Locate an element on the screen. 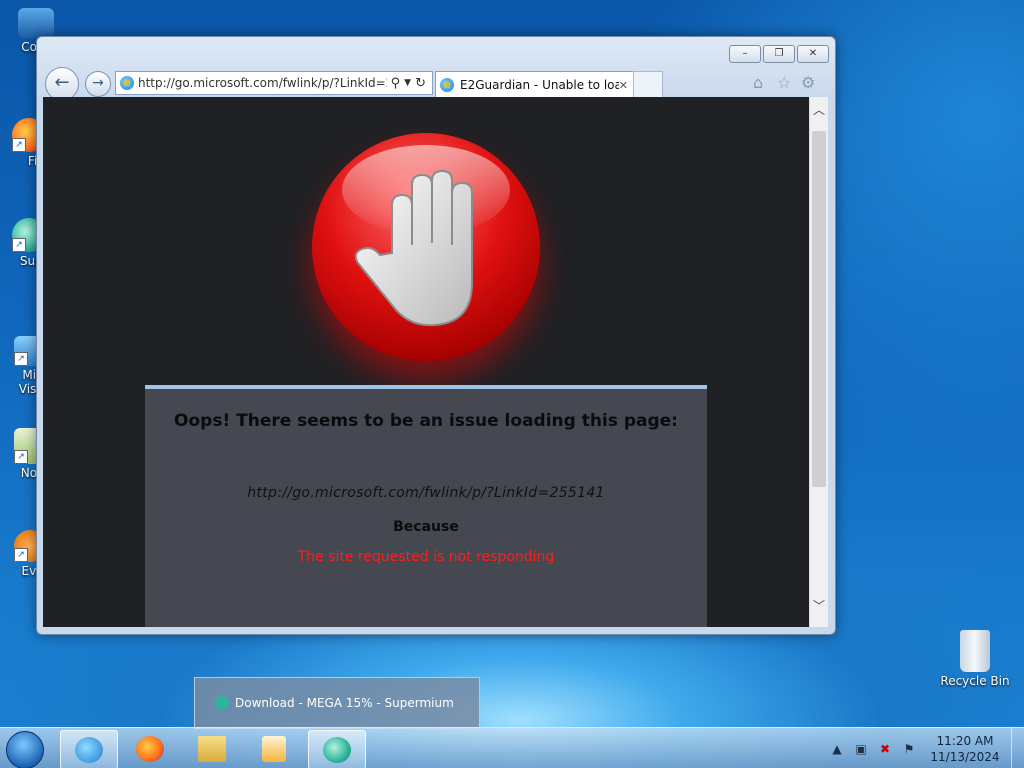  home-icon: ⌂ is located at coordinates (758, 82).